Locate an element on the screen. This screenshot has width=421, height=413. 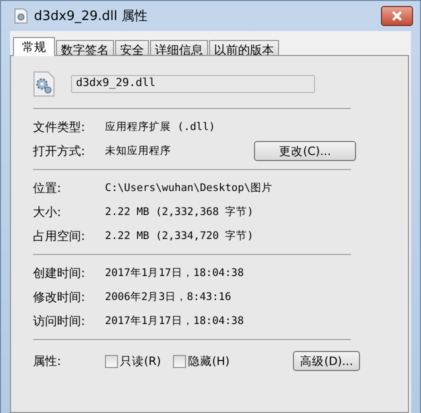
file-icon is located at coordinates (21, 16).